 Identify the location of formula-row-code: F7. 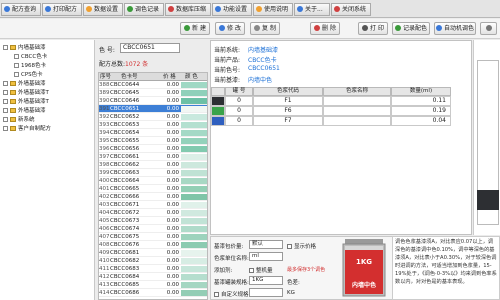
(288, 121).